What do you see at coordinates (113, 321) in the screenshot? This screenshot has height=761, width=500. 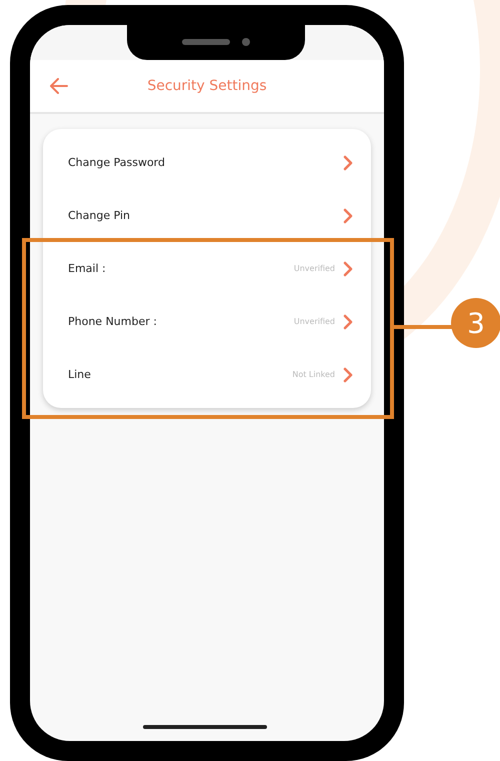 I see `row-label: Phone Number :` at bounding box center [113, 321].